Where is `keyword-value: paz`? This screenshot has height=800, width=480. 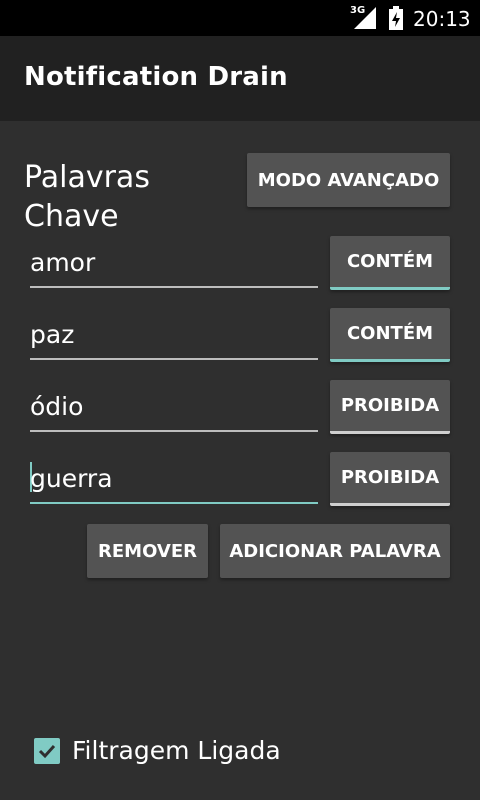 keyword-value: paz is located at coordinates (52, 334).